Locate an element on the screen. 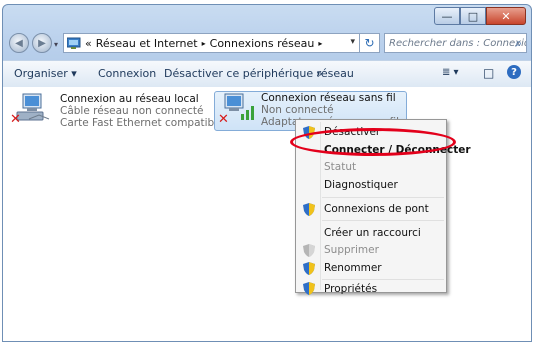 This screenshot has width=534, height=345. network-folder-icon is located at coordinates (74, 43).